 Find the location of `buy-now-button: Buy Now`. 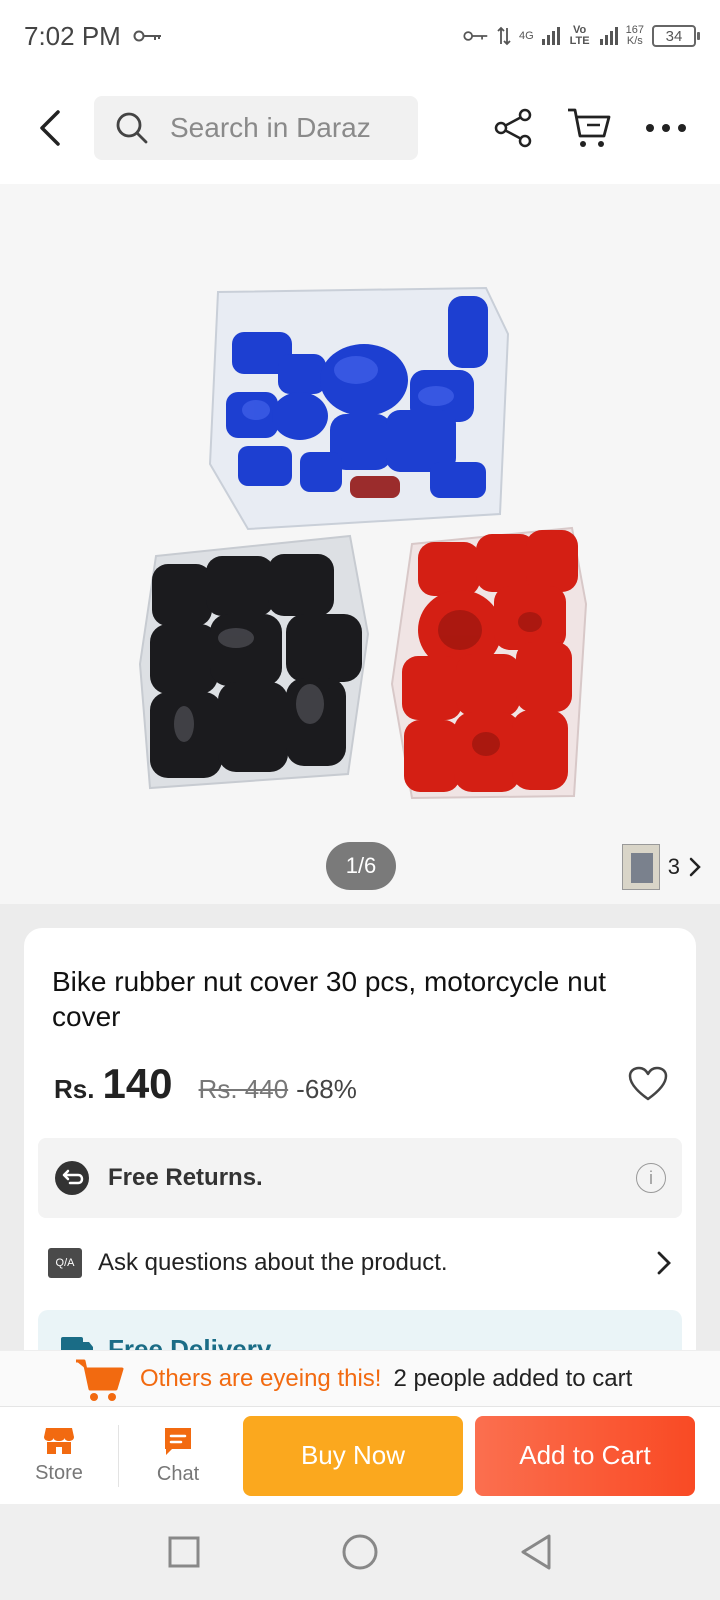

buy-now-button: Buy Now is located at coordinates (353, 1455).